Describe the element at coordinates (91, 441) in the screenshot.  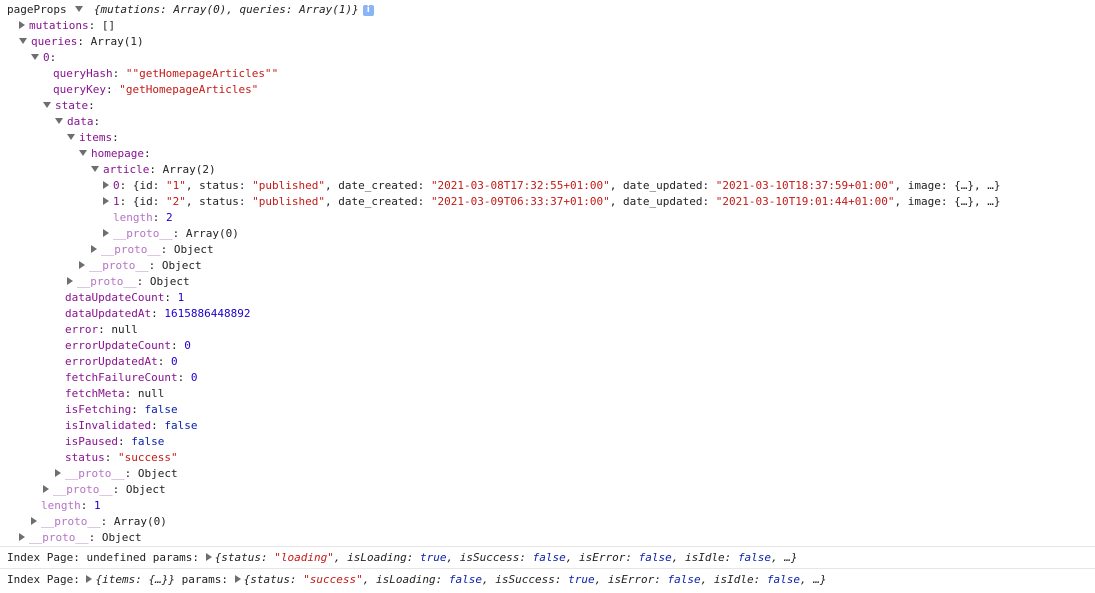
I see `tree-key: isPaused` at that location.